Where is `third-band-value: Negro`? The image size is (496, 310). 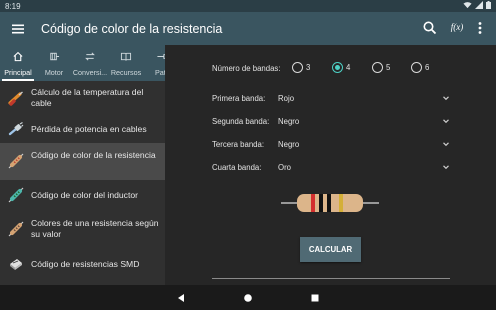 third-band-value: Negro is located at coordinates (289, 144).